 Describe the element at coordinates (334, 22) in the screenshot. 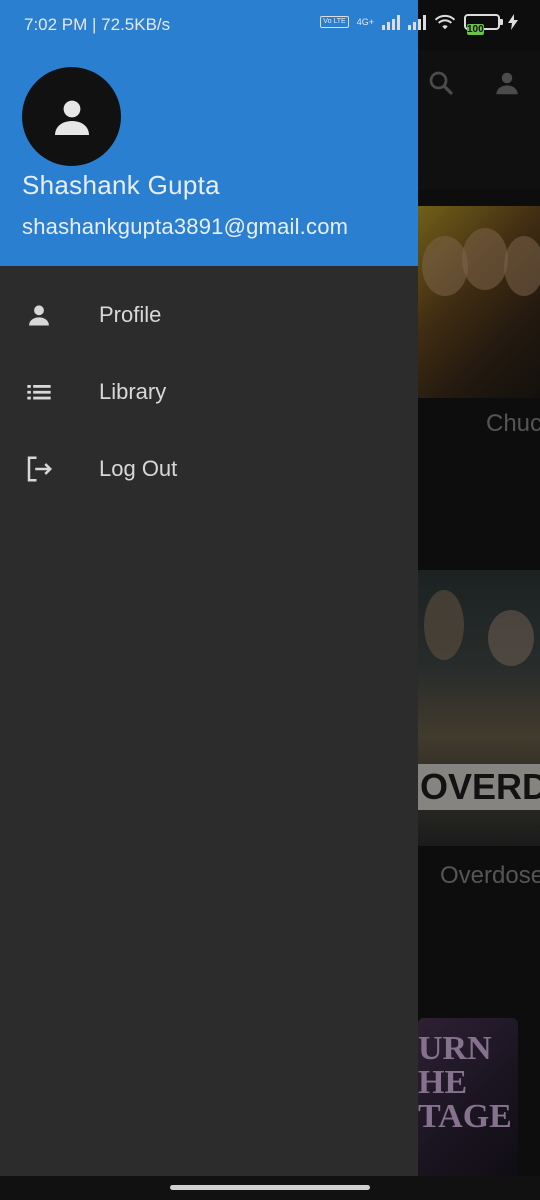

I see `volte-badge: Vo LTE` at that location.